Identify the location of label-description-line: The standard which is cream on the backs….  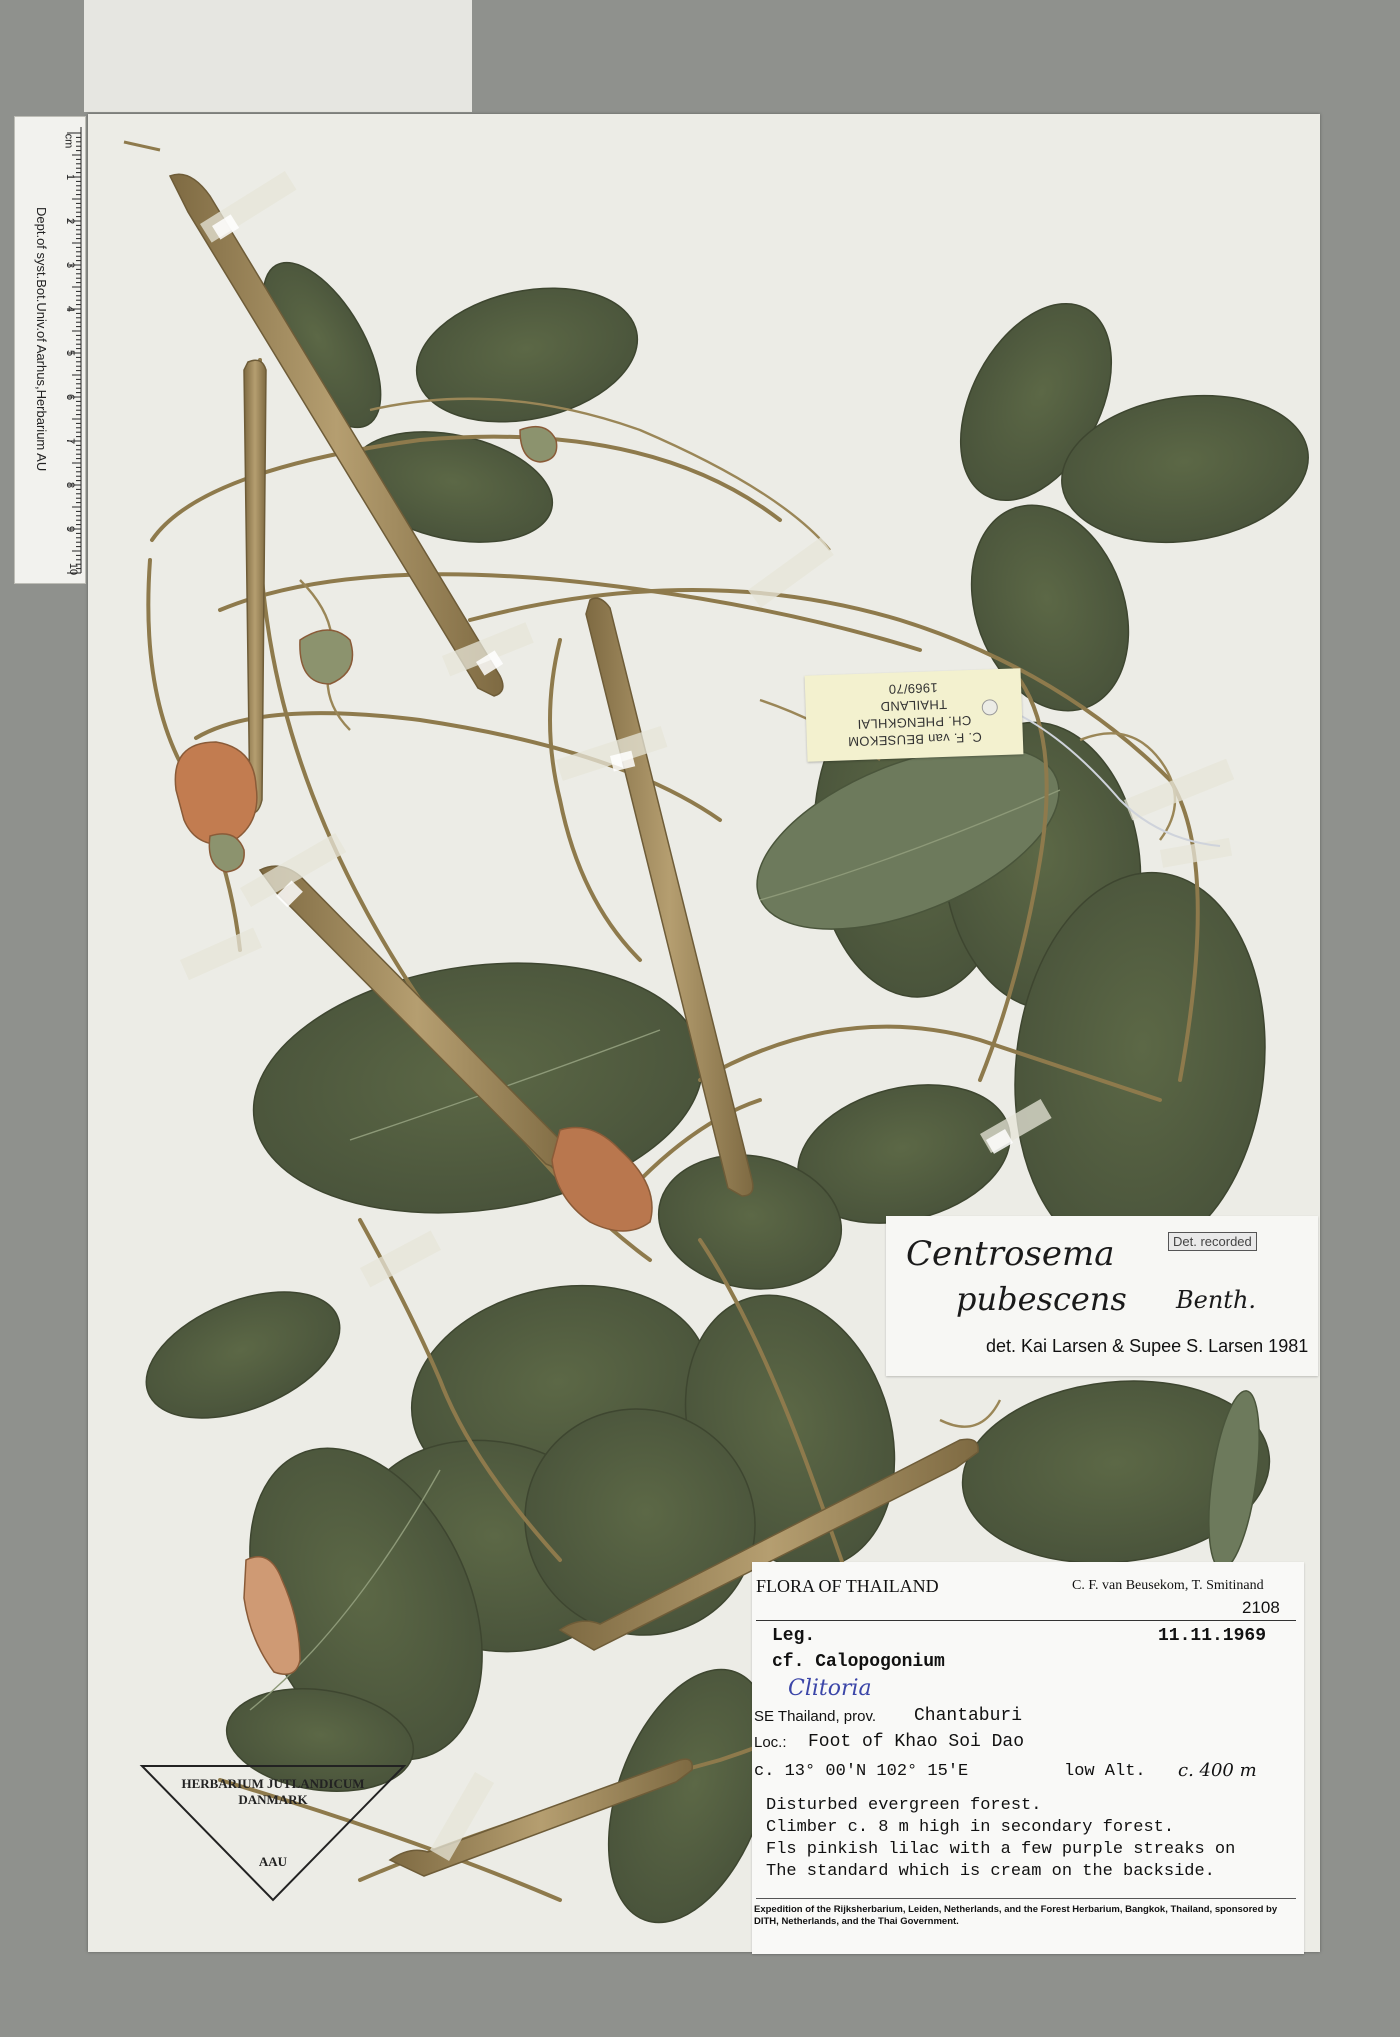
(990, 1871).